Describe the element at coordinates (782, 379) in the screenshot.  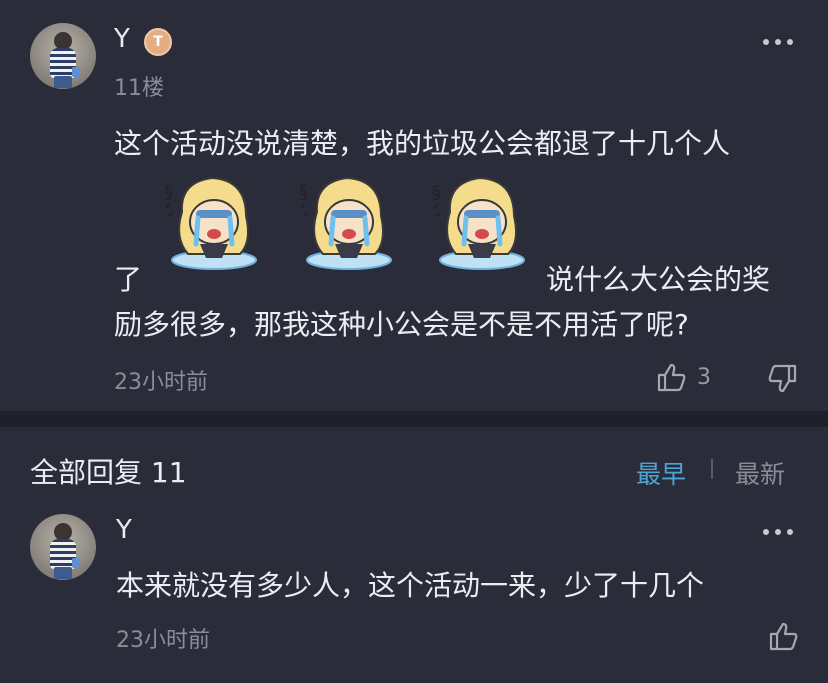
I see `thumbs-down-icon` at that location.